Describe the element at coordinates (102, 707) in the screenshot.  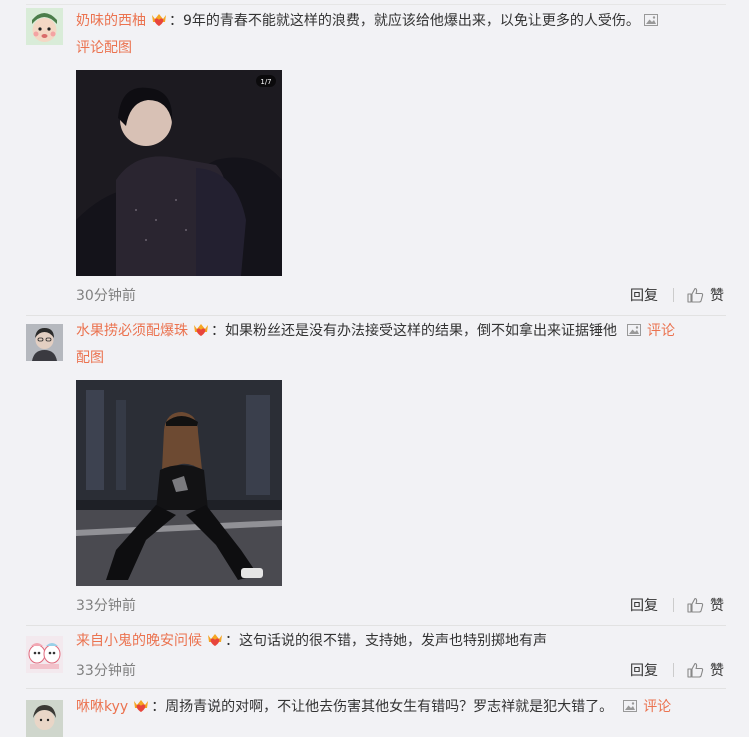
I see `username-link: 咻咻kyy` at that location.